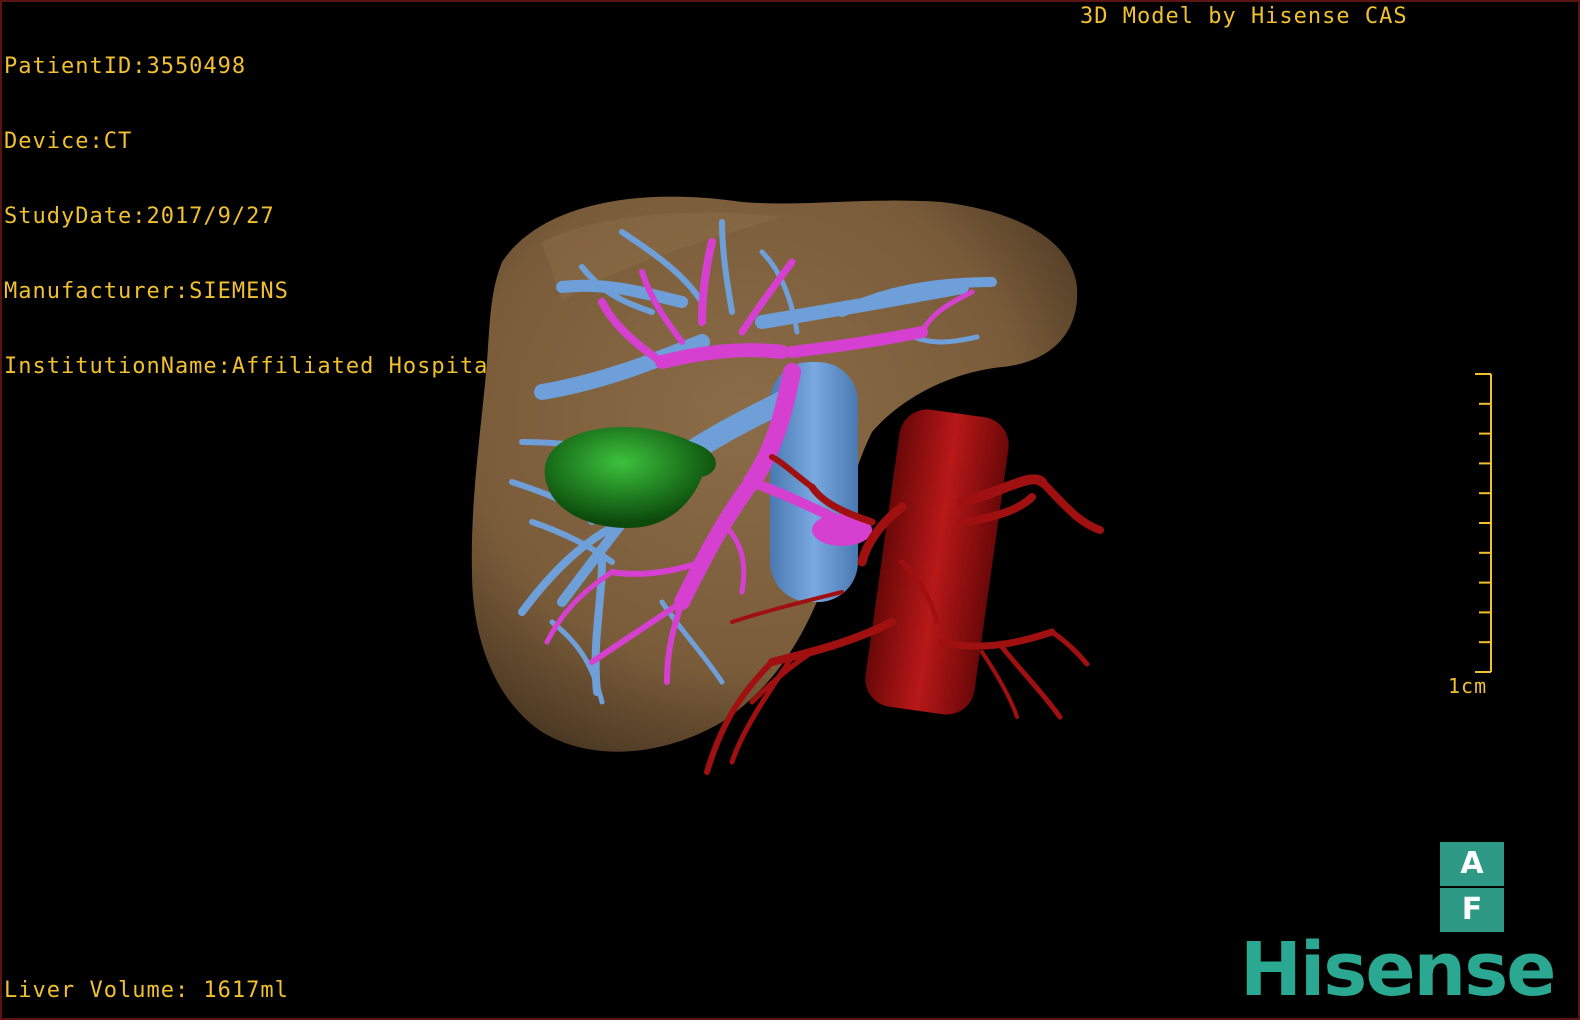 The width and height of the screenshot is (1580, 1020). I want to click on aorta, so click(937, 562).